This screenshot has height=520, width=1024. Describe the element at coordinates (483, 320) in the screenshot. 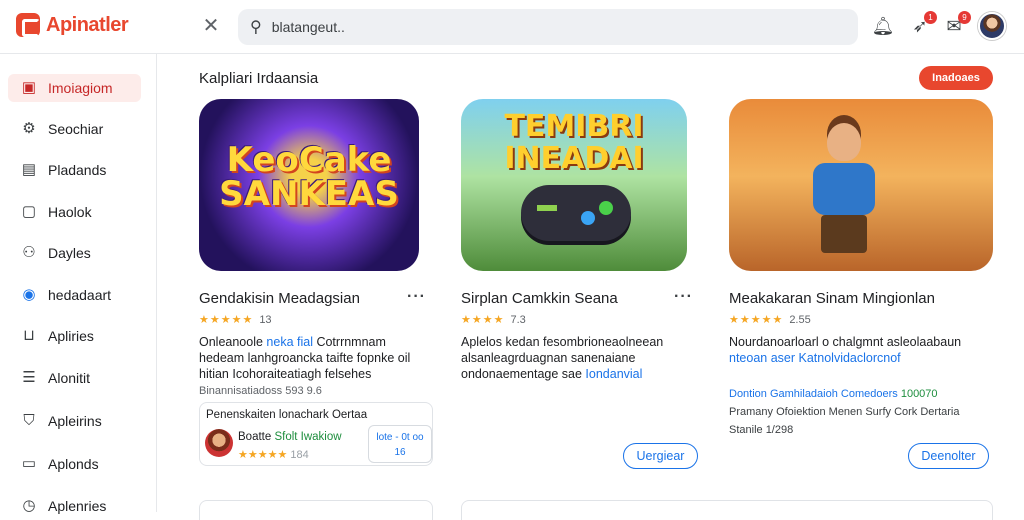

I see `star-icons: ★★★★` at that location.